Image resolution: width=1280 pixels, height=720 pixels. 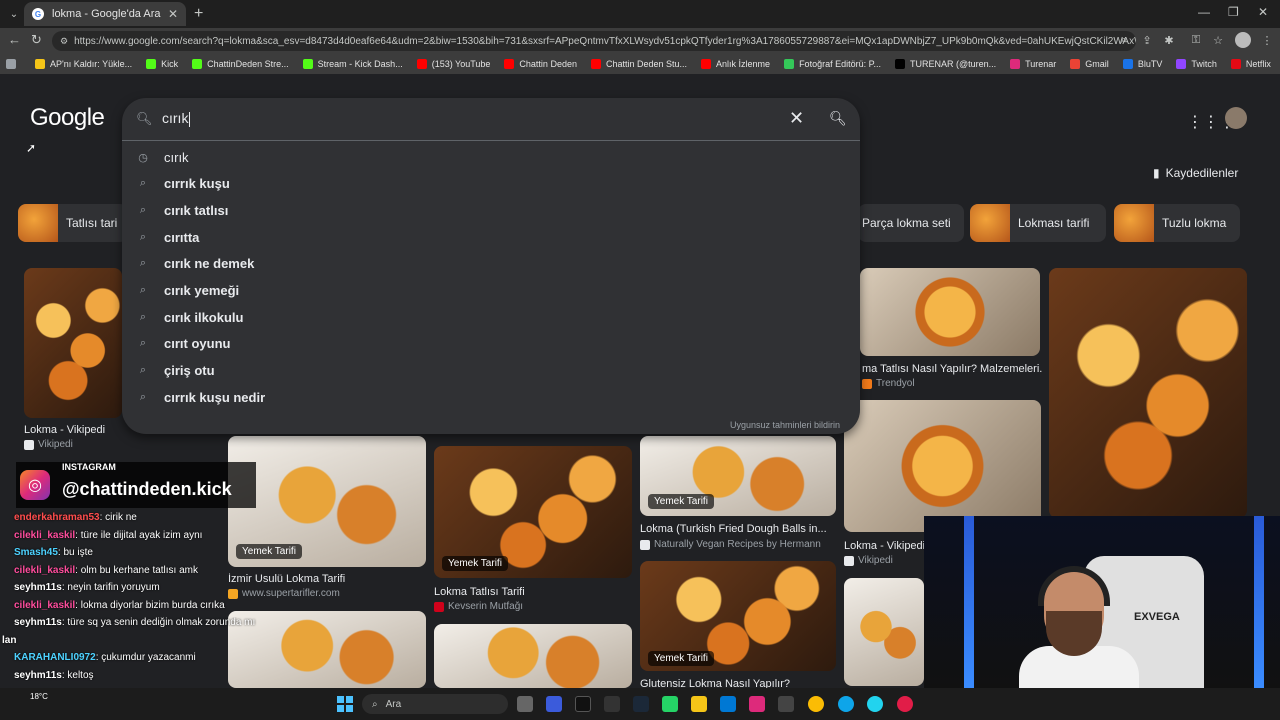 I want to click on extension-puzzle-icon: ⚿, so click(x=1196, y=40).